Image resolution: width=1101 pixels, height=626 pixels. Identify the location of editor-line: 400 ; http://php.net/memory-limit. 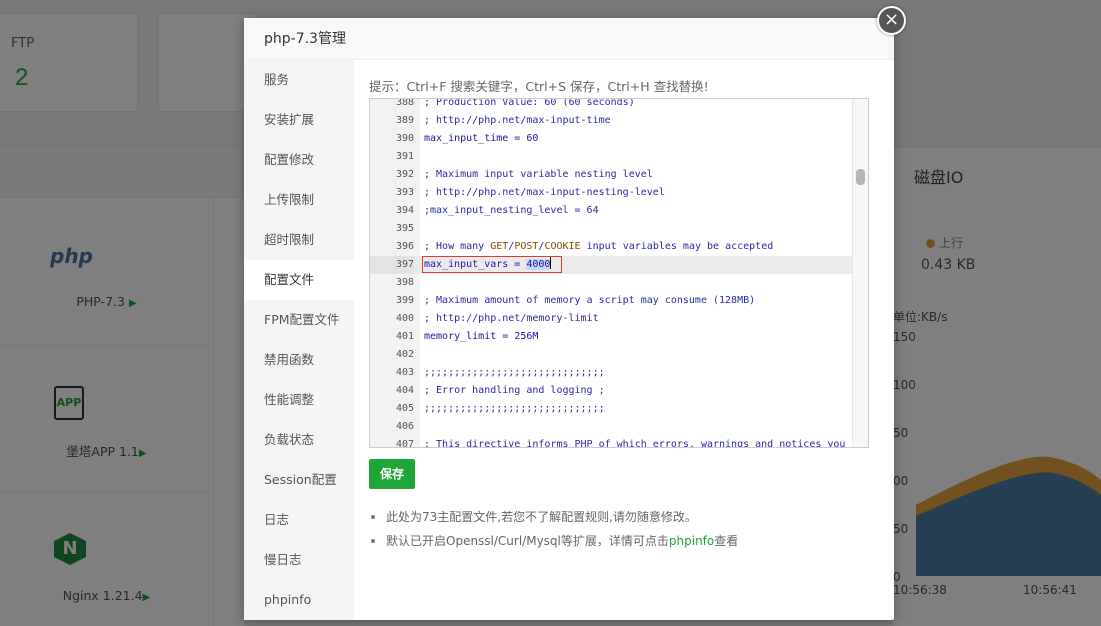
(611, 319).